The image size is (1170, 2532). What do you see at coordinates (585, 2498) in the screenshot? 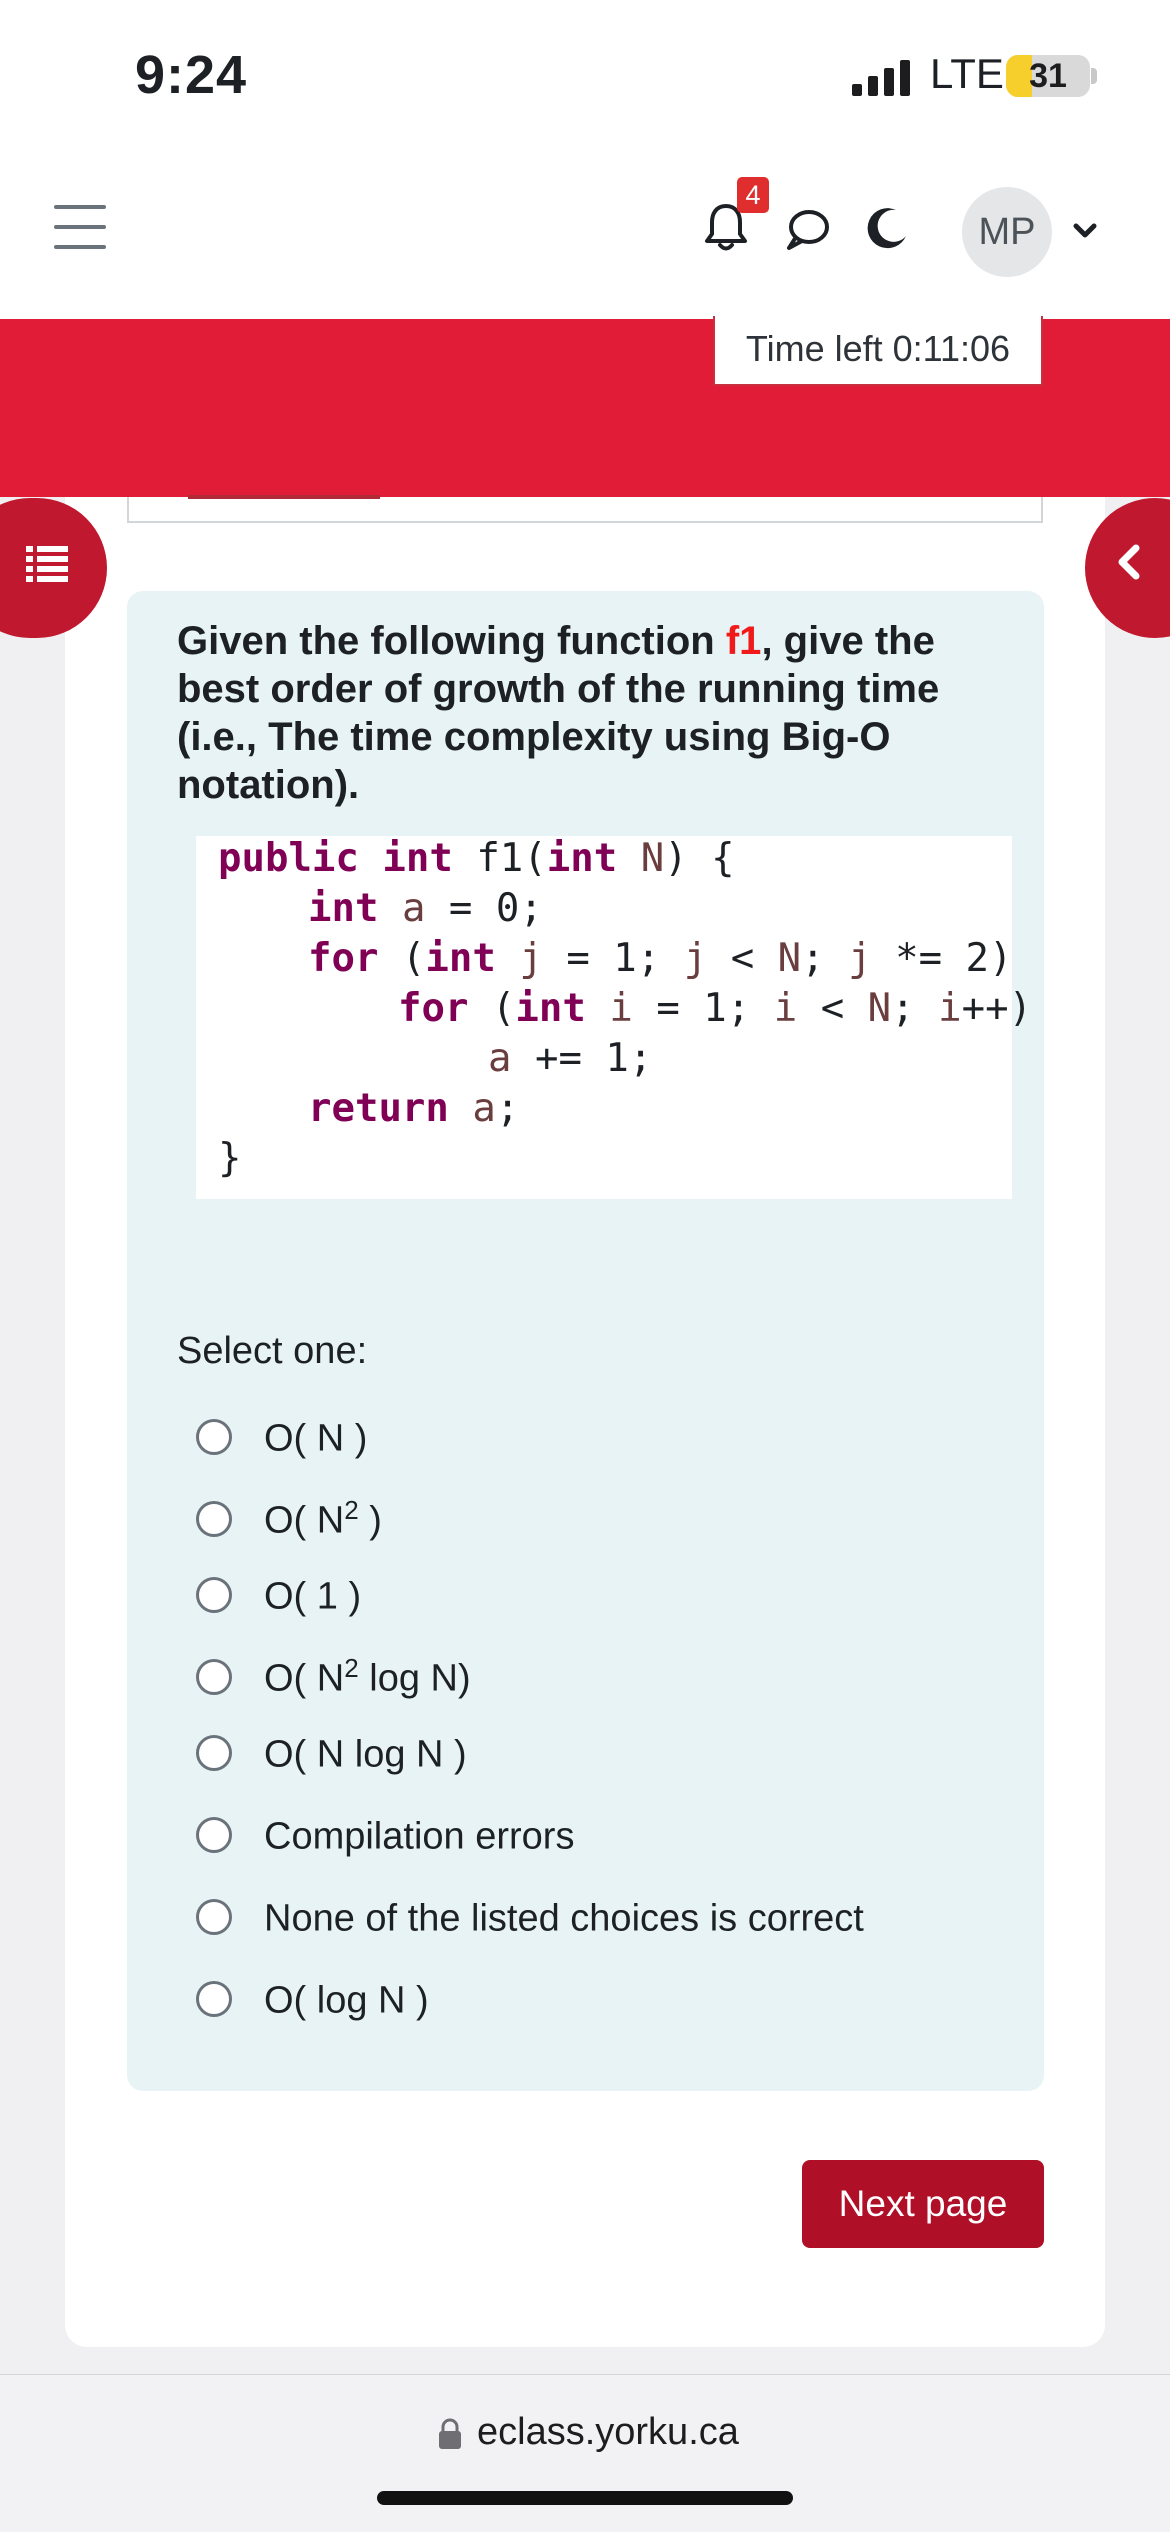
I see `home-indicator` at bounding box center [585, 2498].